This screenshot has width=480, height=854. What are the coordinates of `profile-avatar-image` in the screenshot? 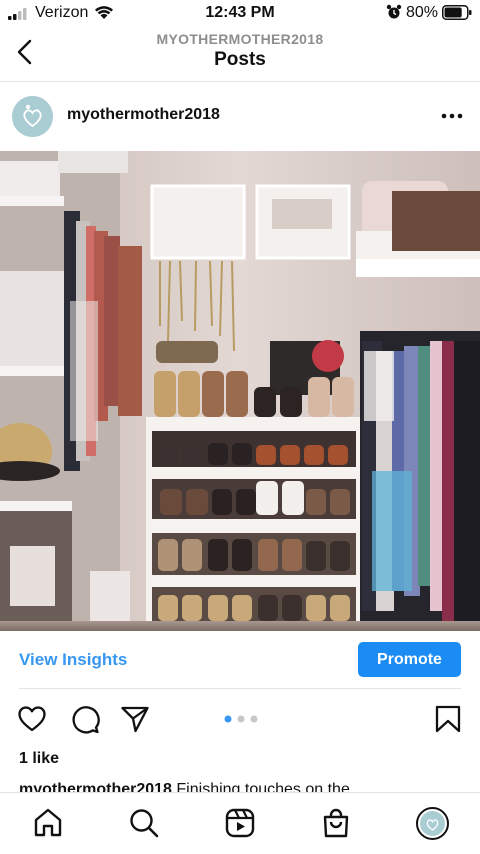 It's located at (432, 823).